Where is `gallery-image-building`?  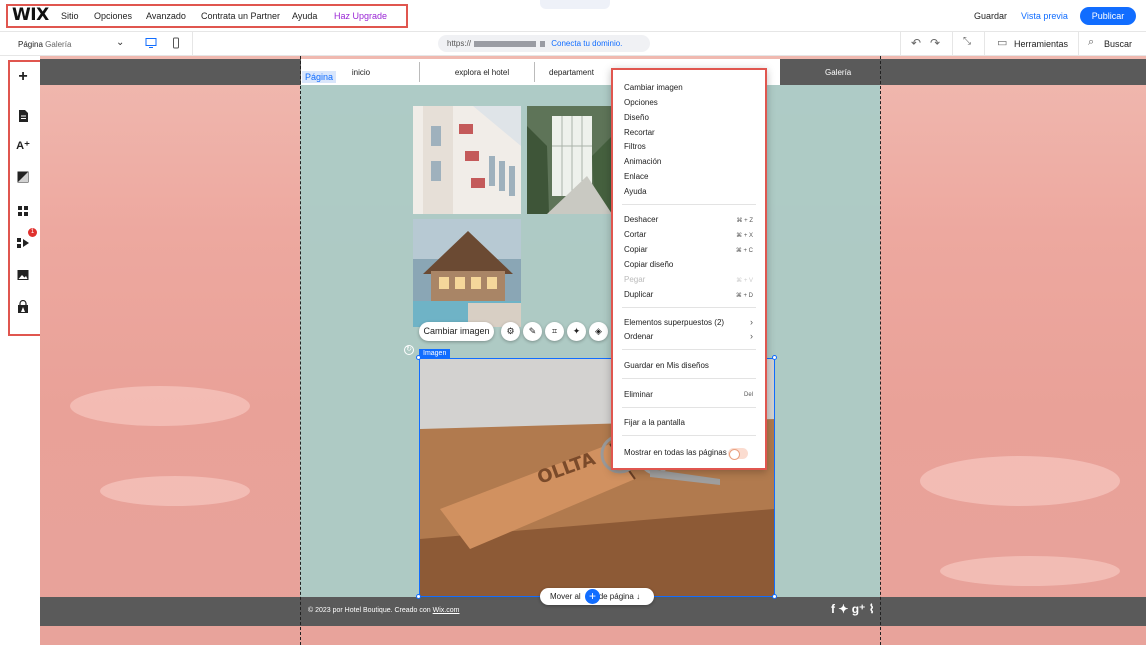
gallery-image-building is located at coordinates (467, 160).